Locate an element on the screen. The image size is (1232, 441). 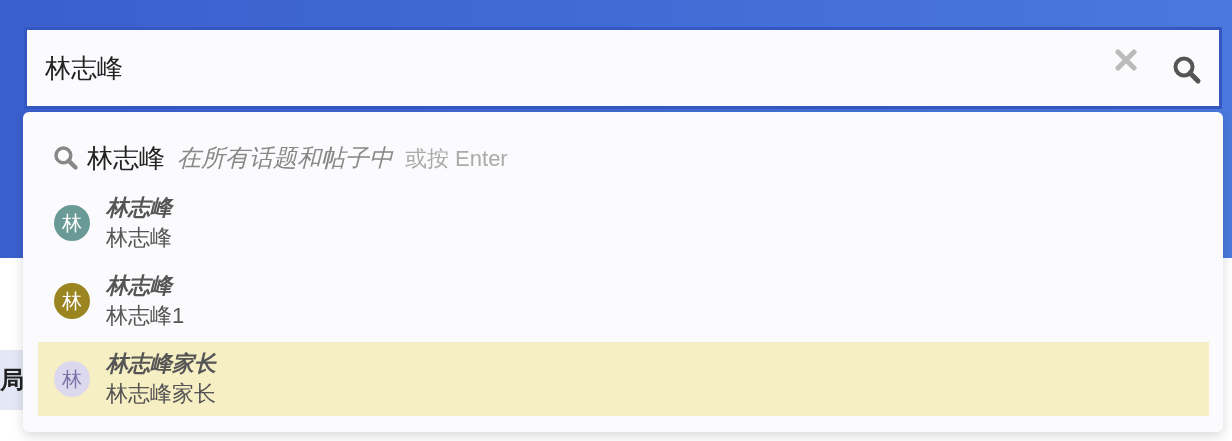
search-scope: 在所有话题和帖子中 is located at coordinates (285, 158).